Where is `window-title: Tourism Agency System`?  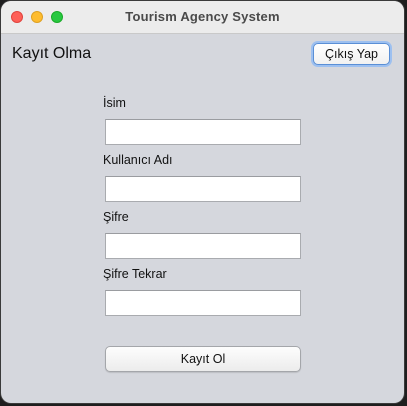 window-title: Tourism Agency System is located at coordinates (202, 16).